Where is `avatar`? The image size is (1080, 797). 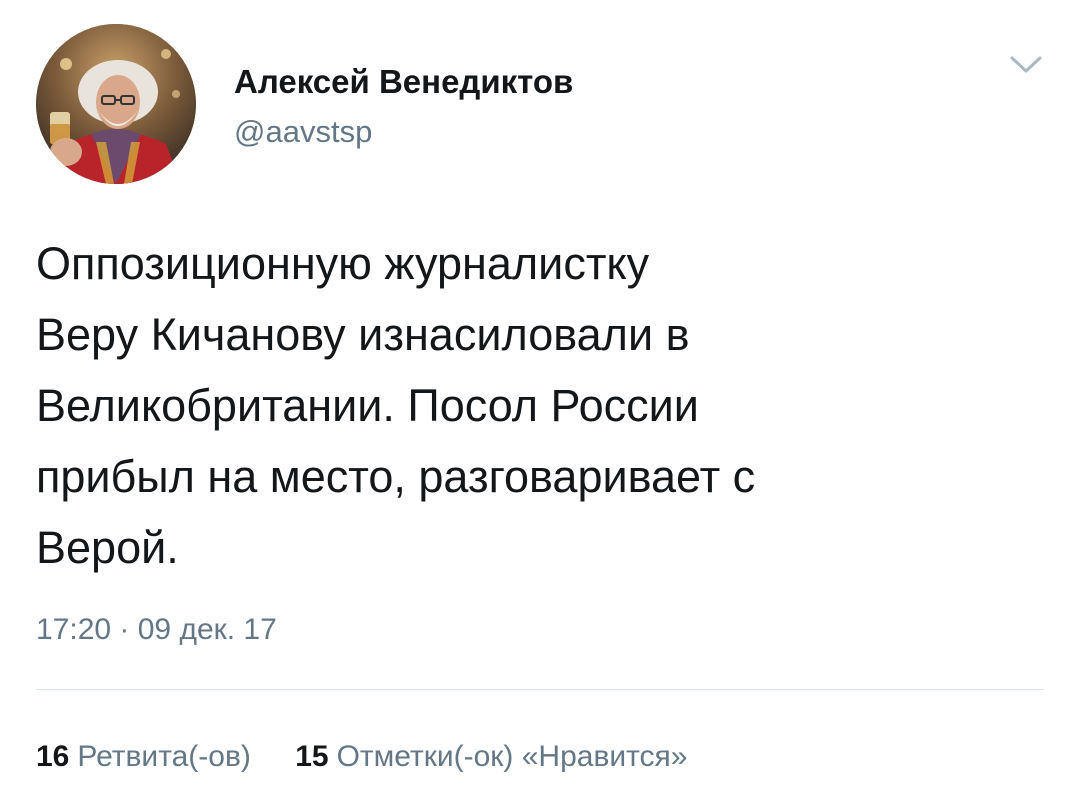 avatar is located at coordinates (116, 104).